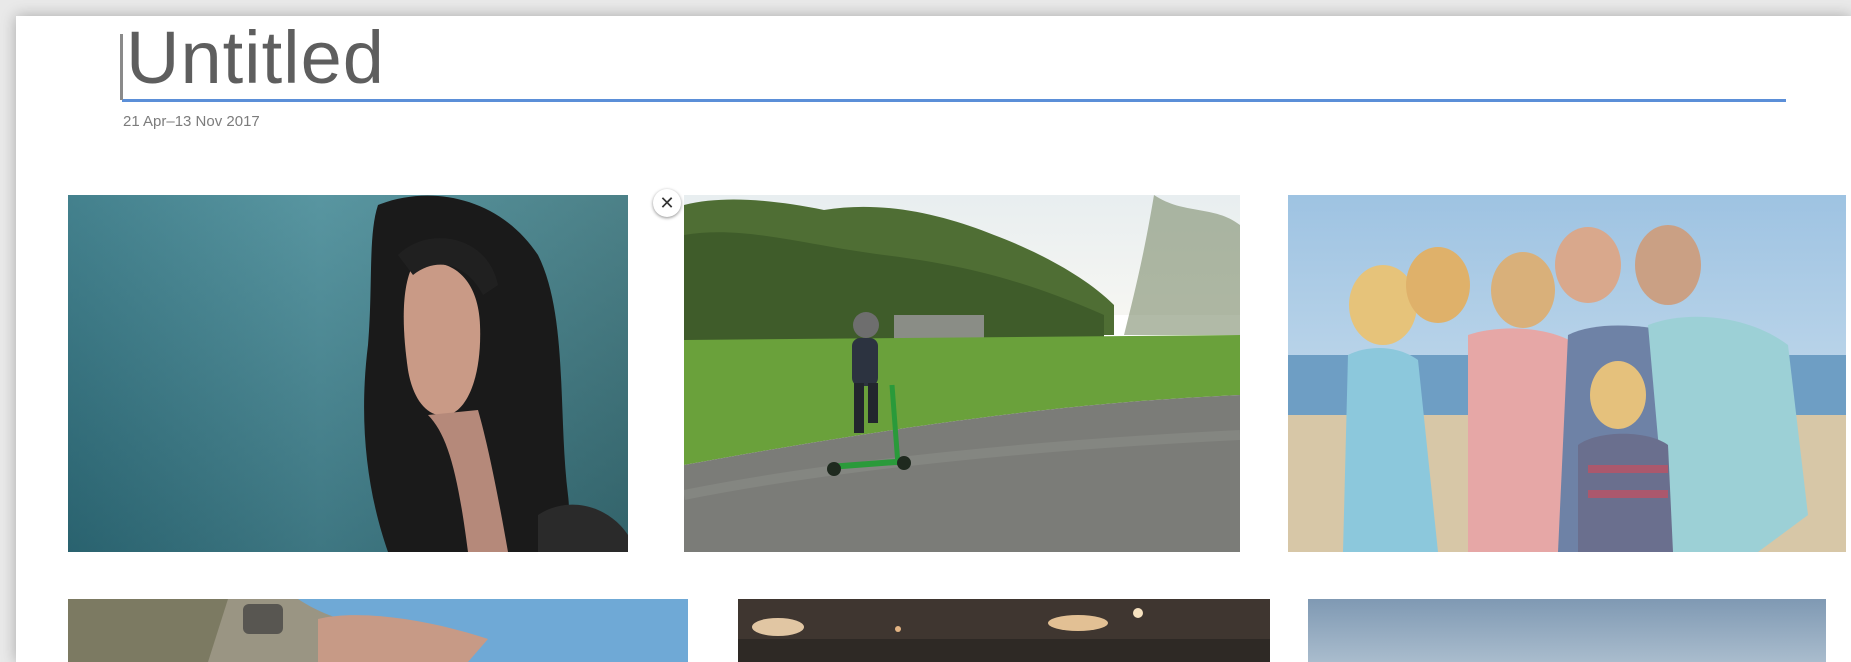 The image size is (1851, 662). I want to click on text-cursor, so click(121, 67).